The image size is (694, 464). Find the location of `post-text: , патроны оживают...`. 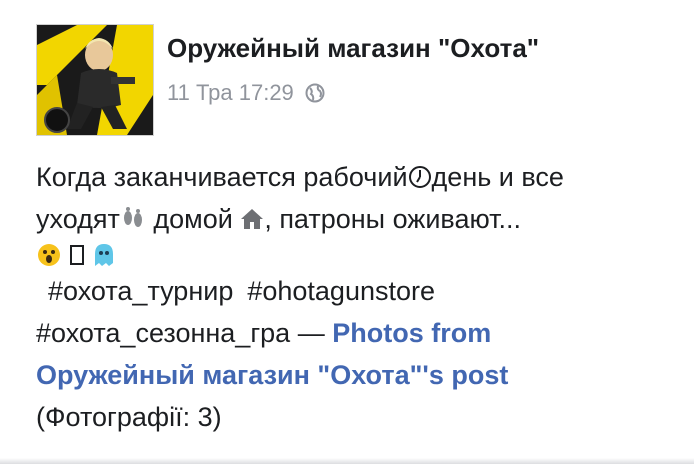

post-text: , патроны оживают... is located at coordinates (393, 219).